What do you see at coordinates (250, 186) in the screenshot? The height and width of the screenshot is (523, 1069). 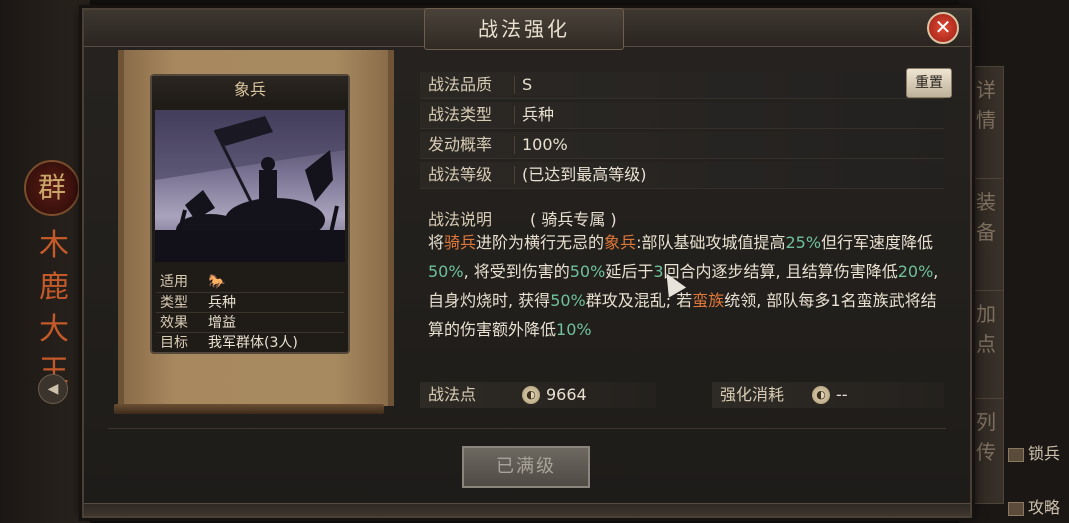 I see `tactic-artwork` at bounding box center [250, 186].